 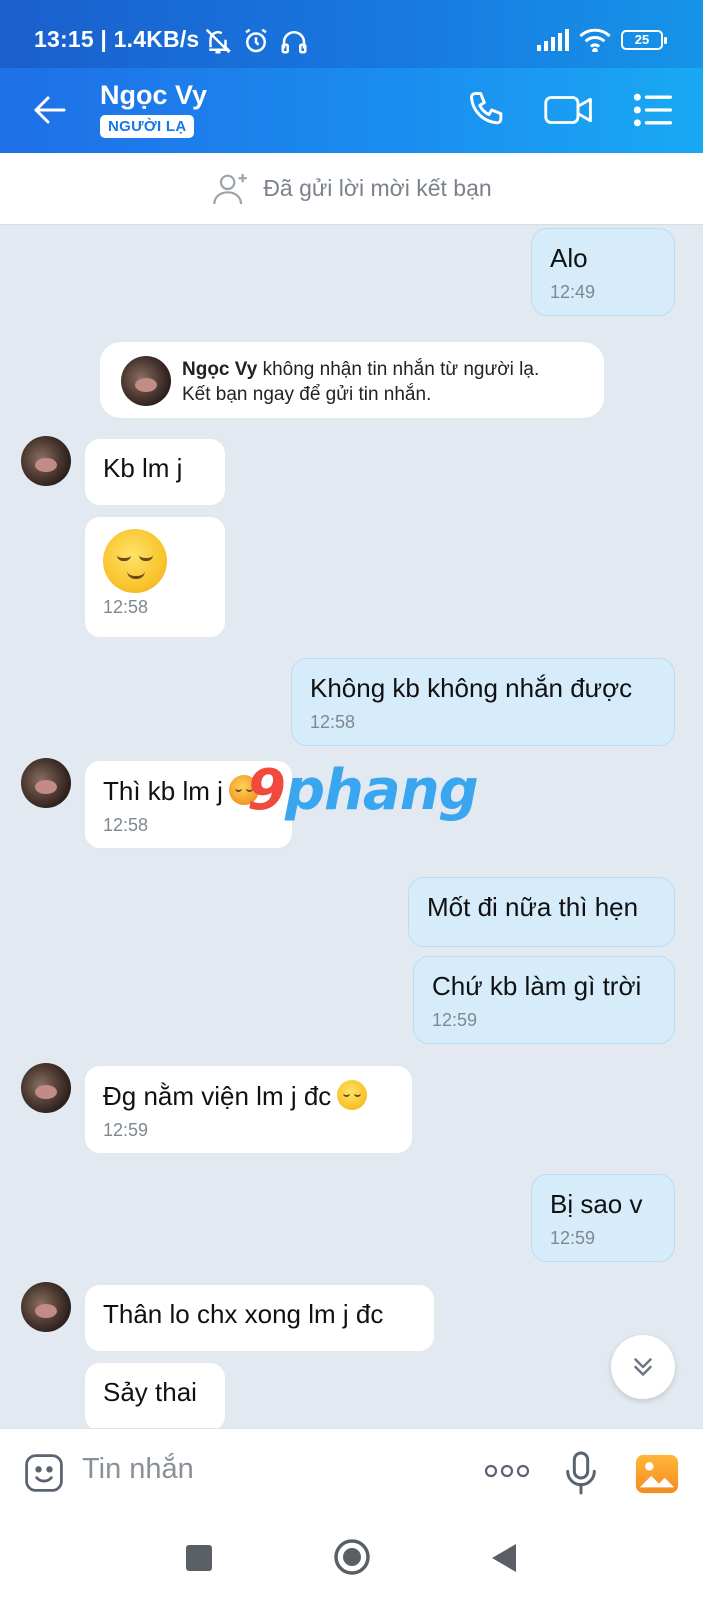 What do you see at coordinates (581, 1473) in the screenshot?
I see `microphone-icon` at bounding box center [581, 1473].